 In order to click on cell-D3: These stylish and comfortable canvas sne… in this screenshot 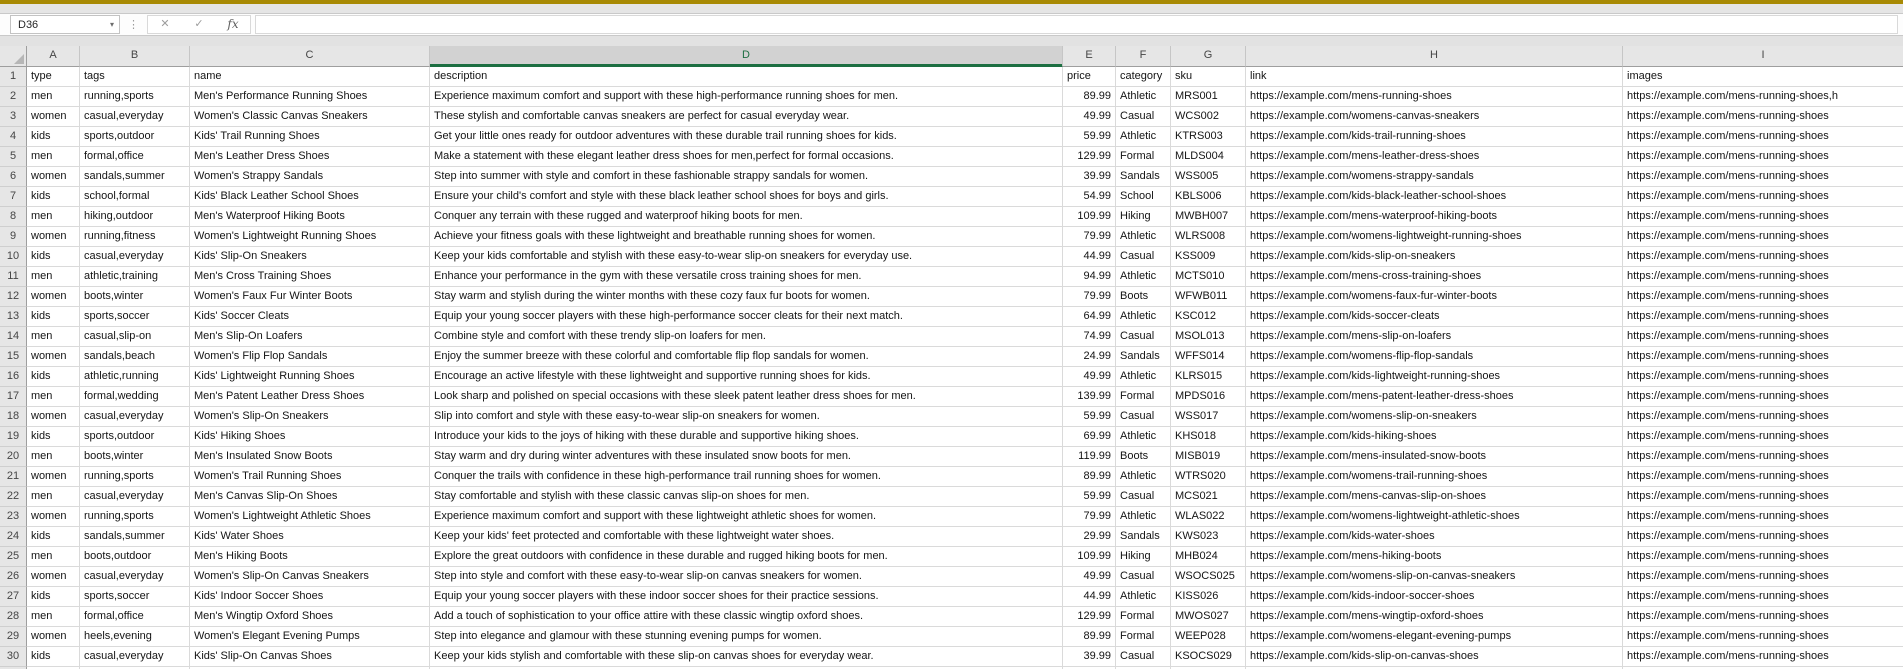, I will do `click(746, 117)`.